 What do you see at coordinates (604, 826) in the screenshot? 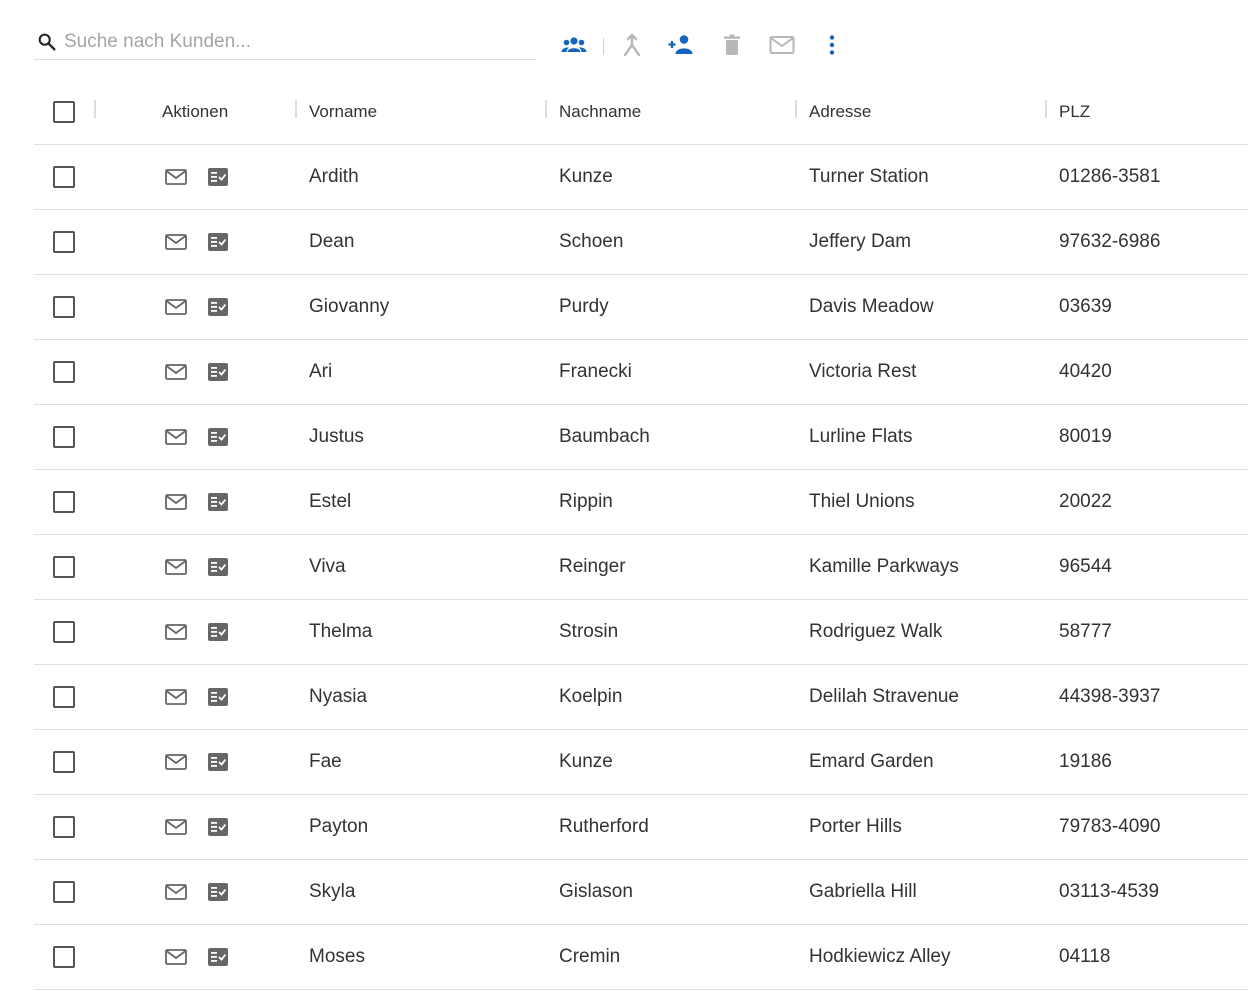
I see `cell-nachname: Rutherford` at bounding box center [604, 826].